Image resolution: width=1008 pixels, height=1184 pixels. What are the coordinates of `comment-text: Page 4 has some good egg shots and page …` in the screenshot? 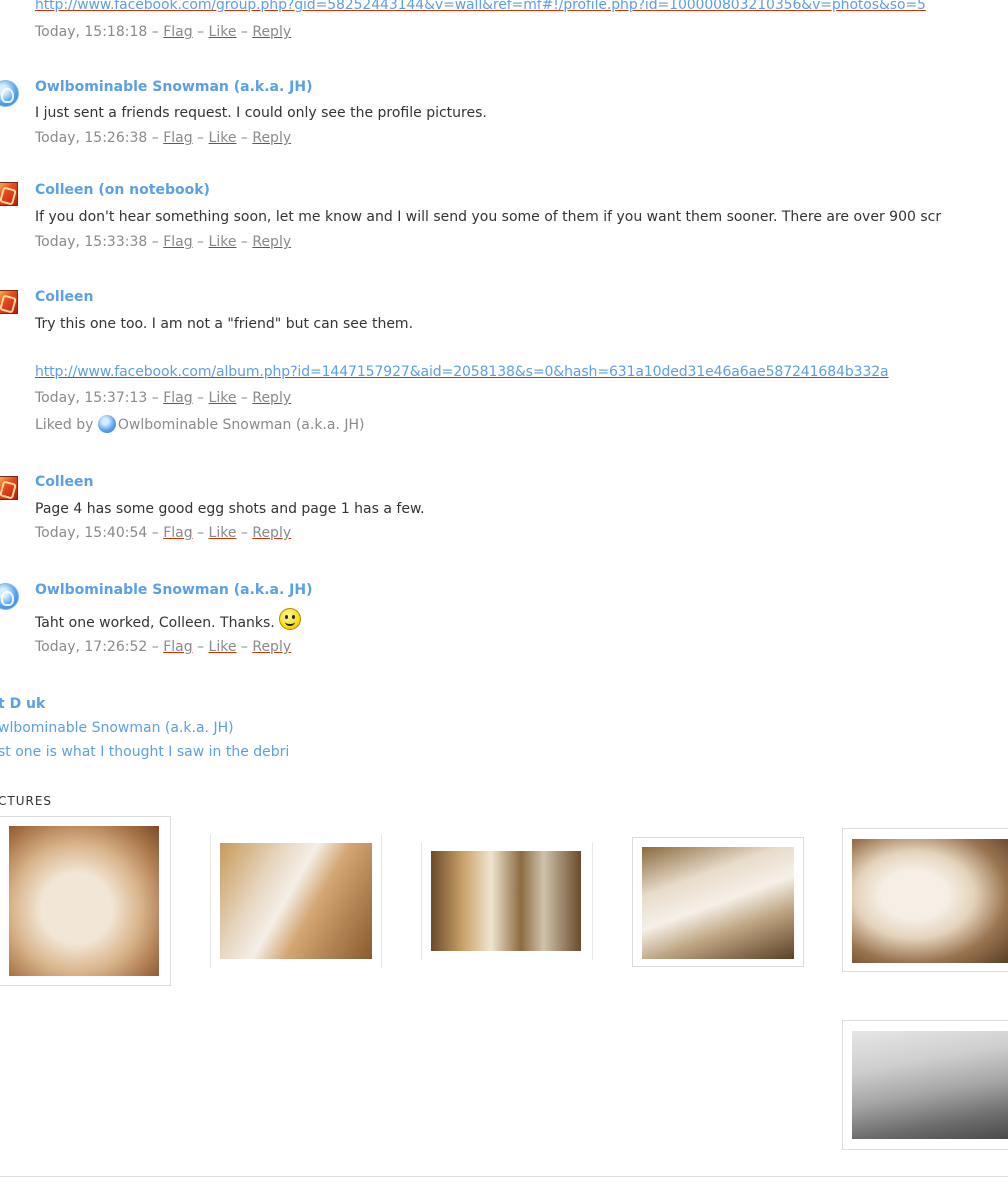 It's located at (230, 509).